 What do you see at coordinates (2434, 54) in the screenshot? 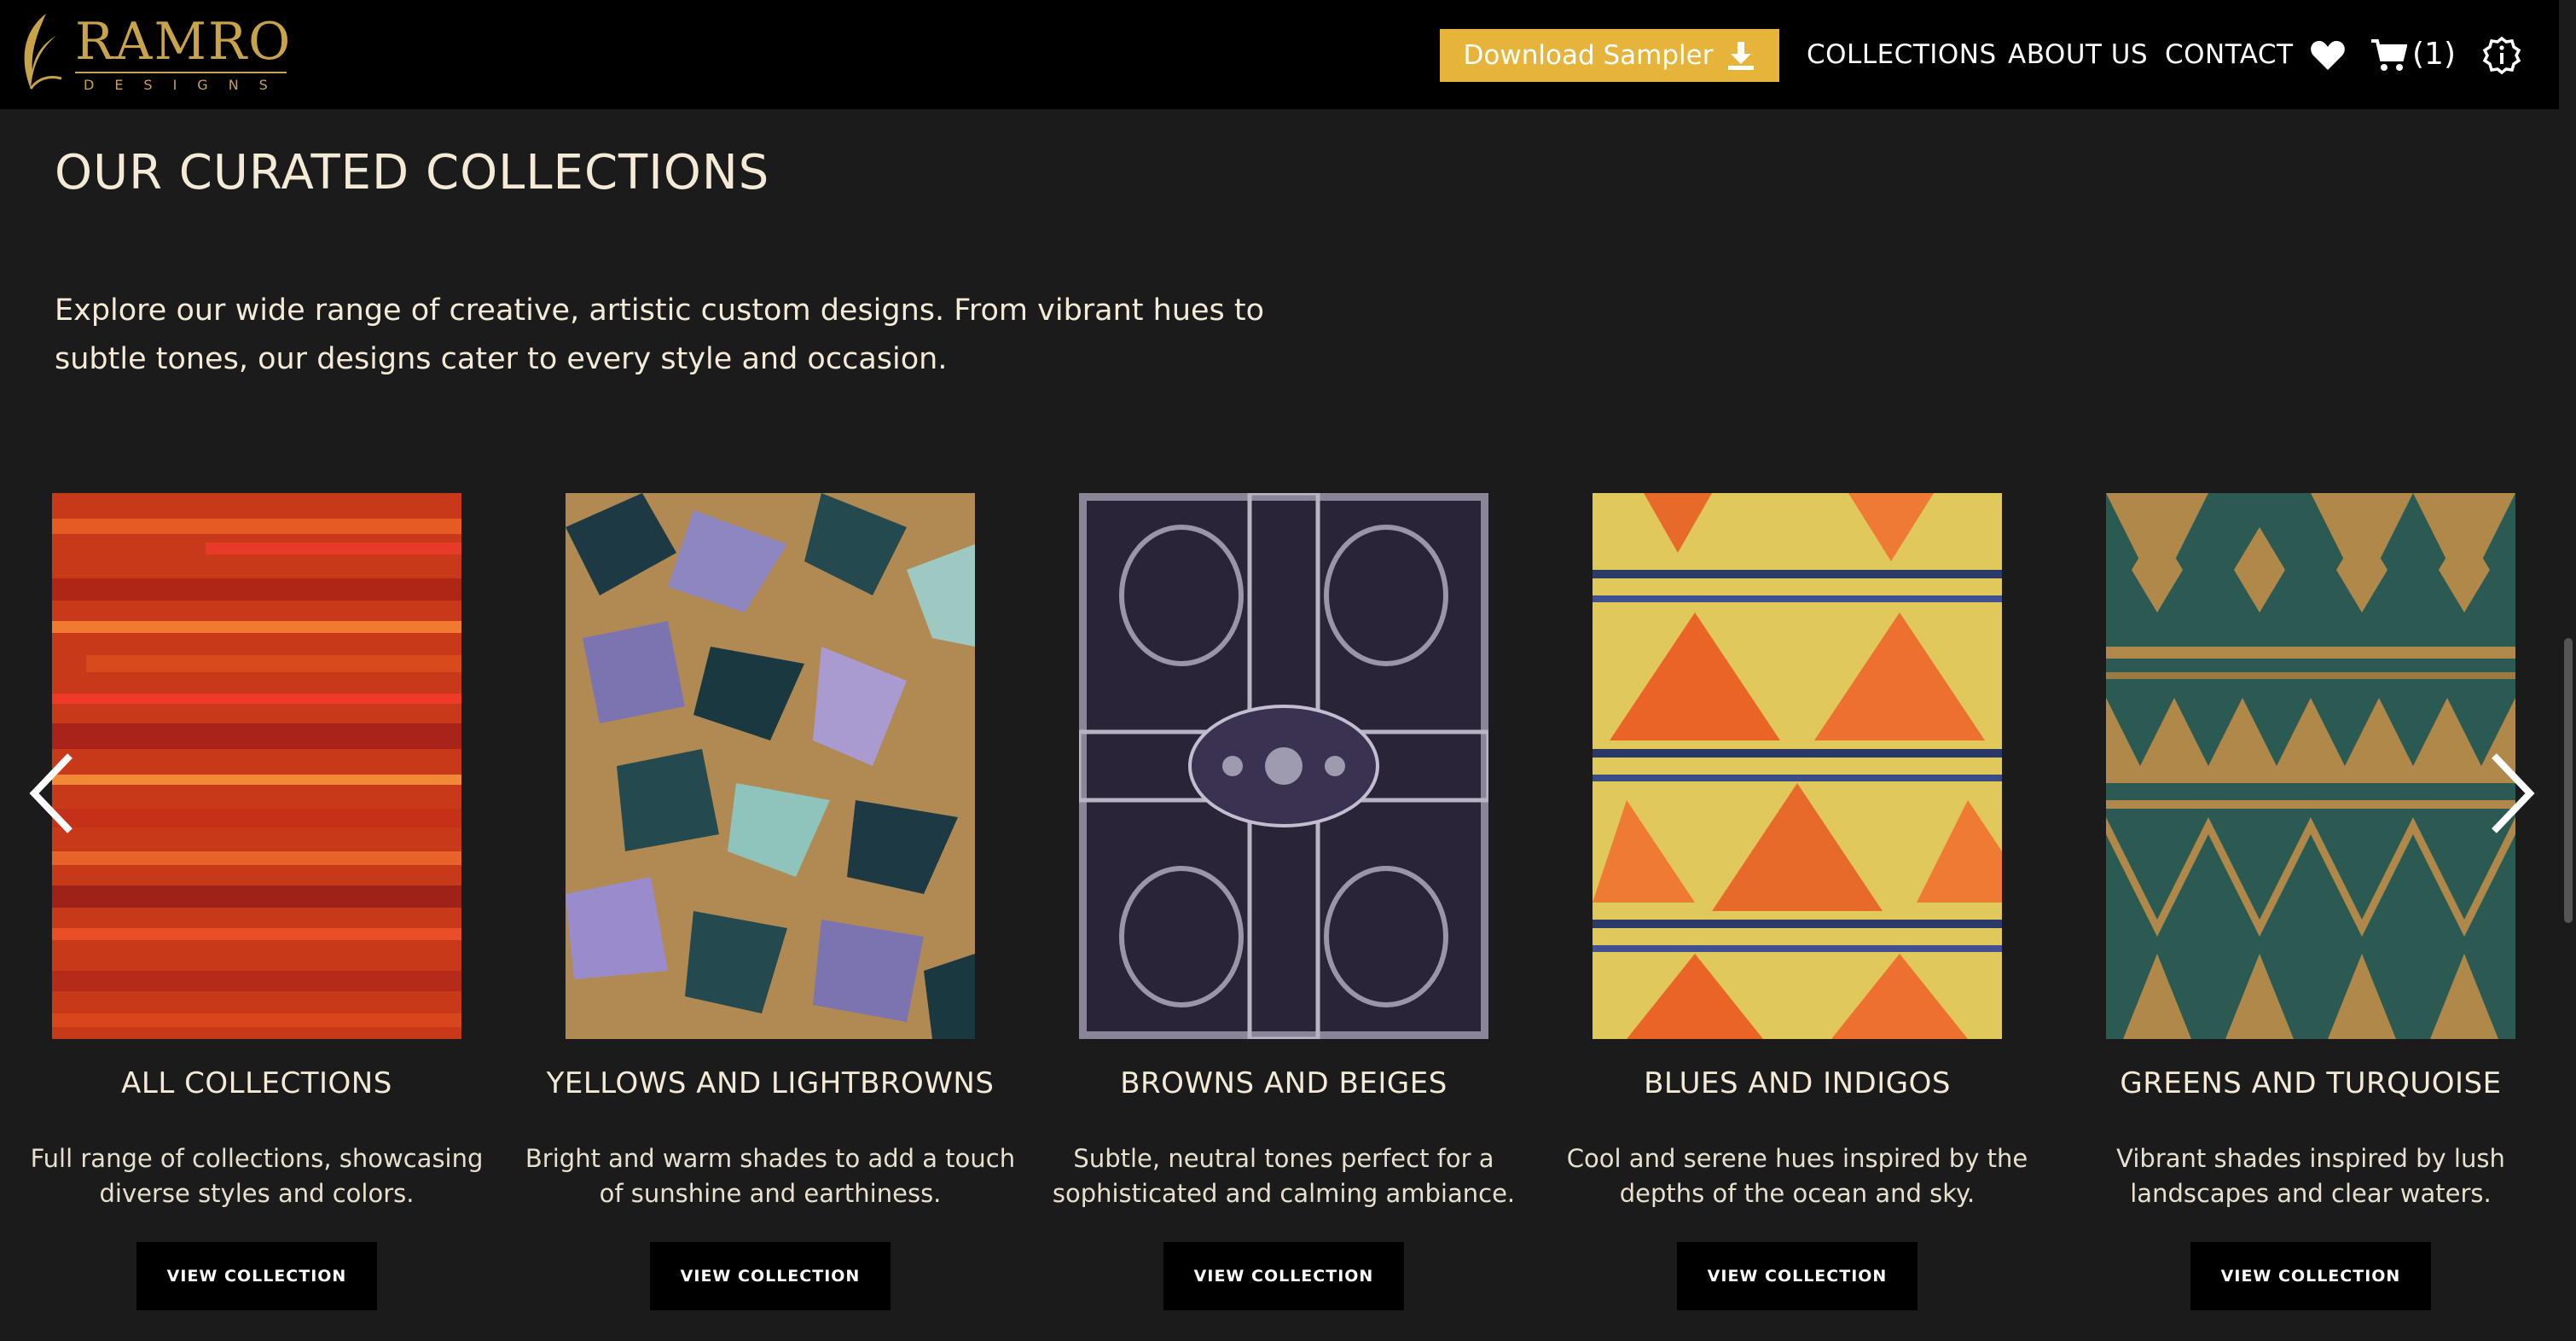
I see `cart-count: (1)` at bounding box center [2434, 54].